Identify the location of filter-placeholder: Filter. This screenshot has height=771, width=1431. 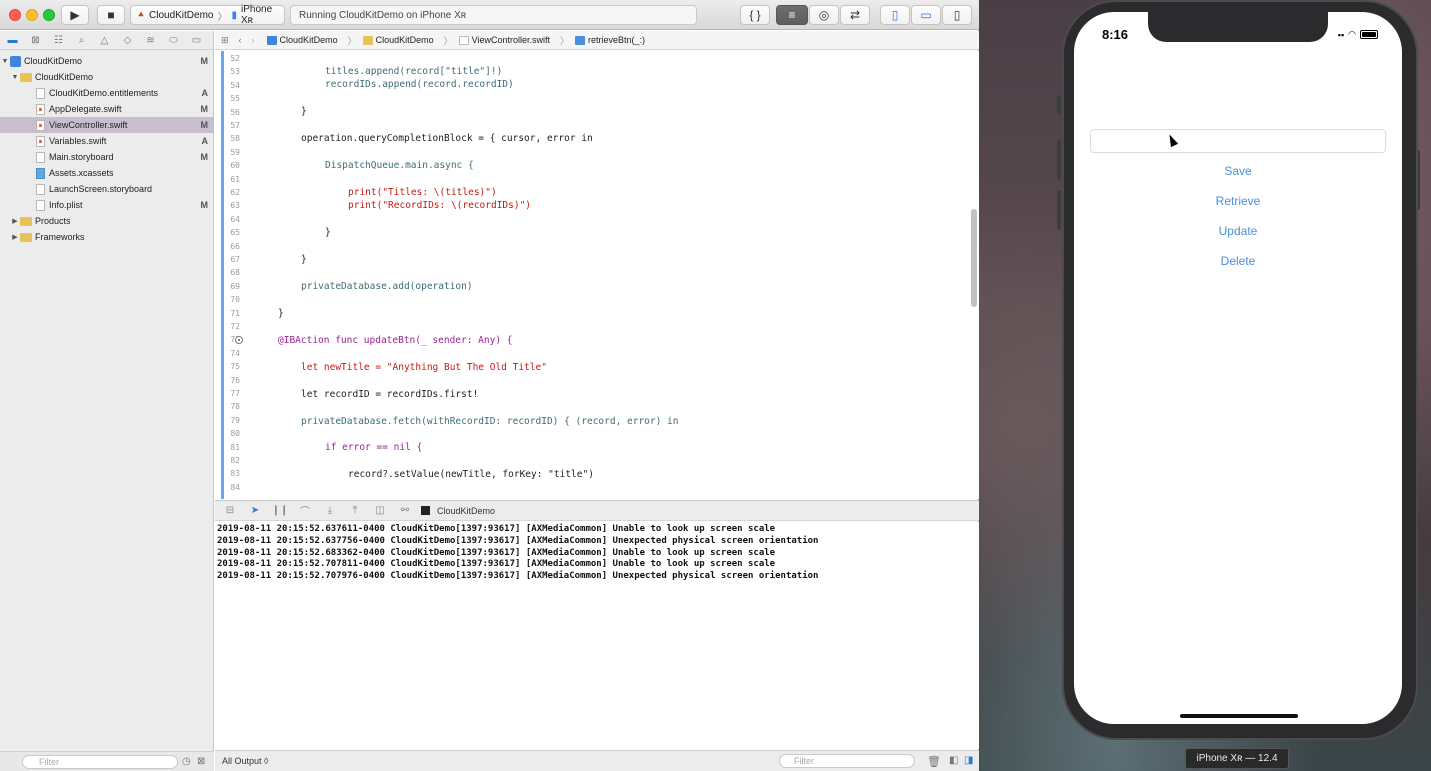
(804, 761).